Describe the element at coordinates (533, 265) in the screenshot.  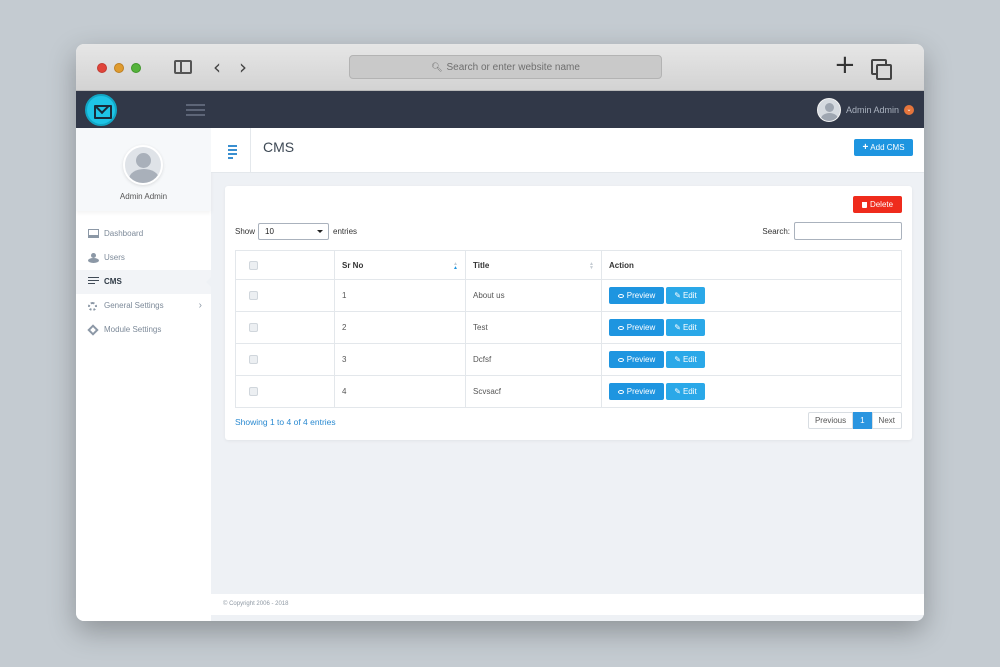
I see `column-header-title: Title ▲ ▼` at that location.